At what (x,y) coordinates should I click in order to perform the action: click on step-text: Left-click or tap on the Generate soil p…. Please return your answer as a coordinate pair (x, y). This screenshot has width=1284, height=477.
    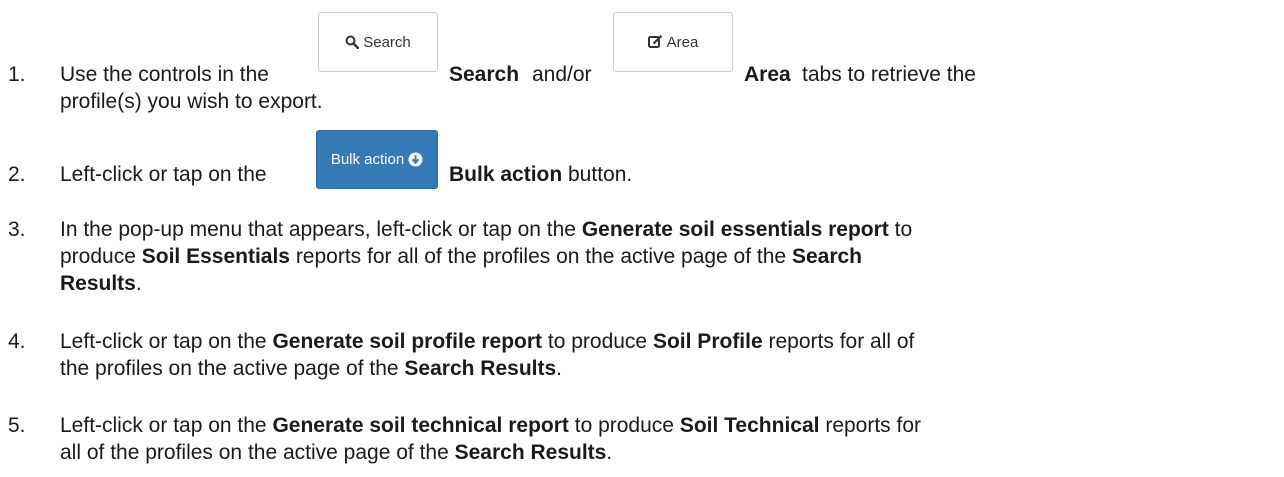
    Looking at the image, I should click on (487, 341).